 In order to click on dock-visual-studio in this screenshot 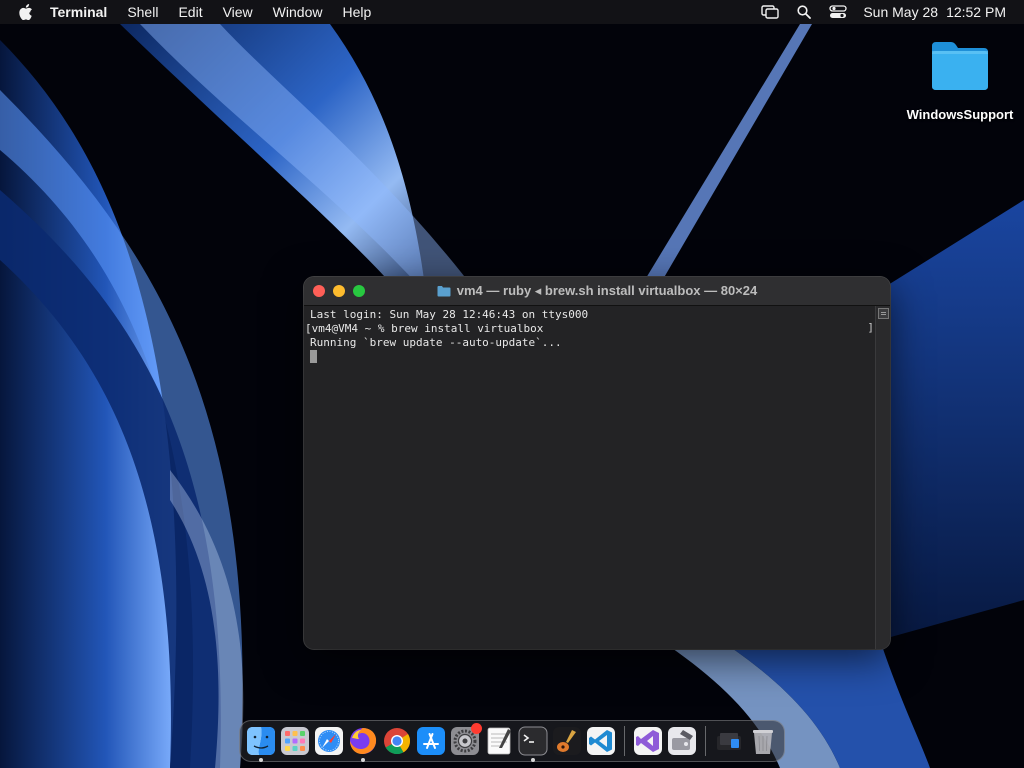, I will do `click(648, 741)`.